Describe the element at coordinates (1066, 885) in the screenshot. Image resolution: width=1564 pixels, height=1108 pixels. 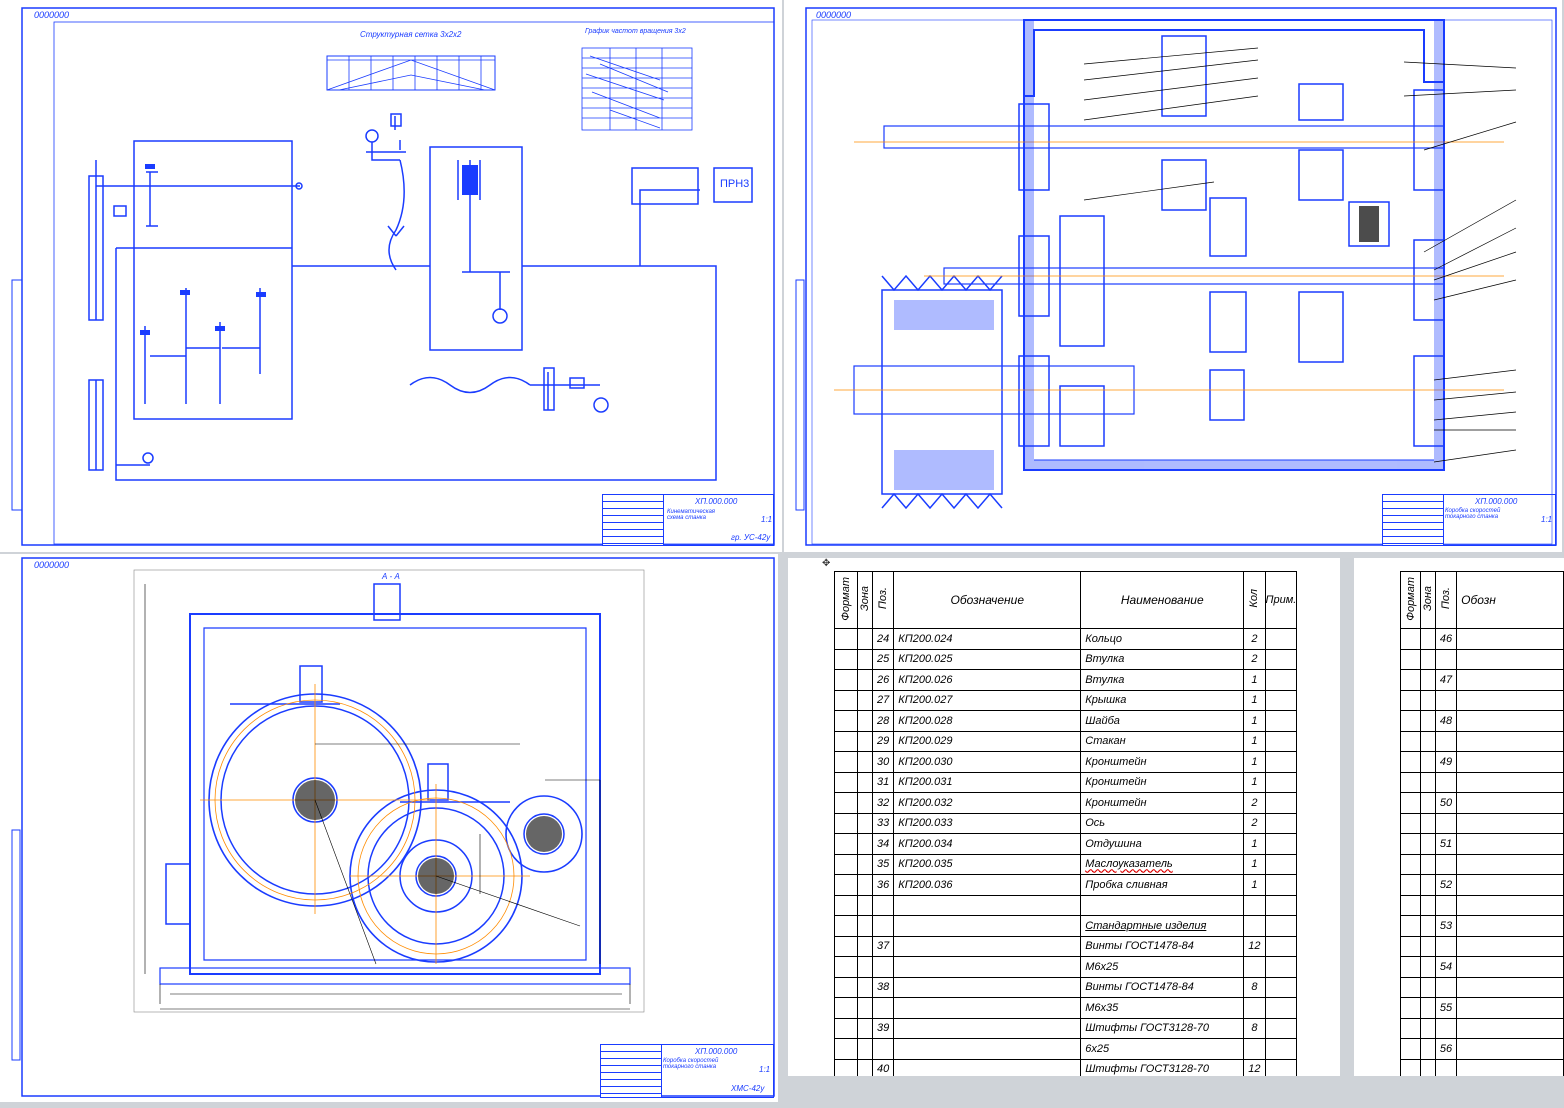
I see `table-row: 36 КП200.036 Пробка сливная 1` at that location.